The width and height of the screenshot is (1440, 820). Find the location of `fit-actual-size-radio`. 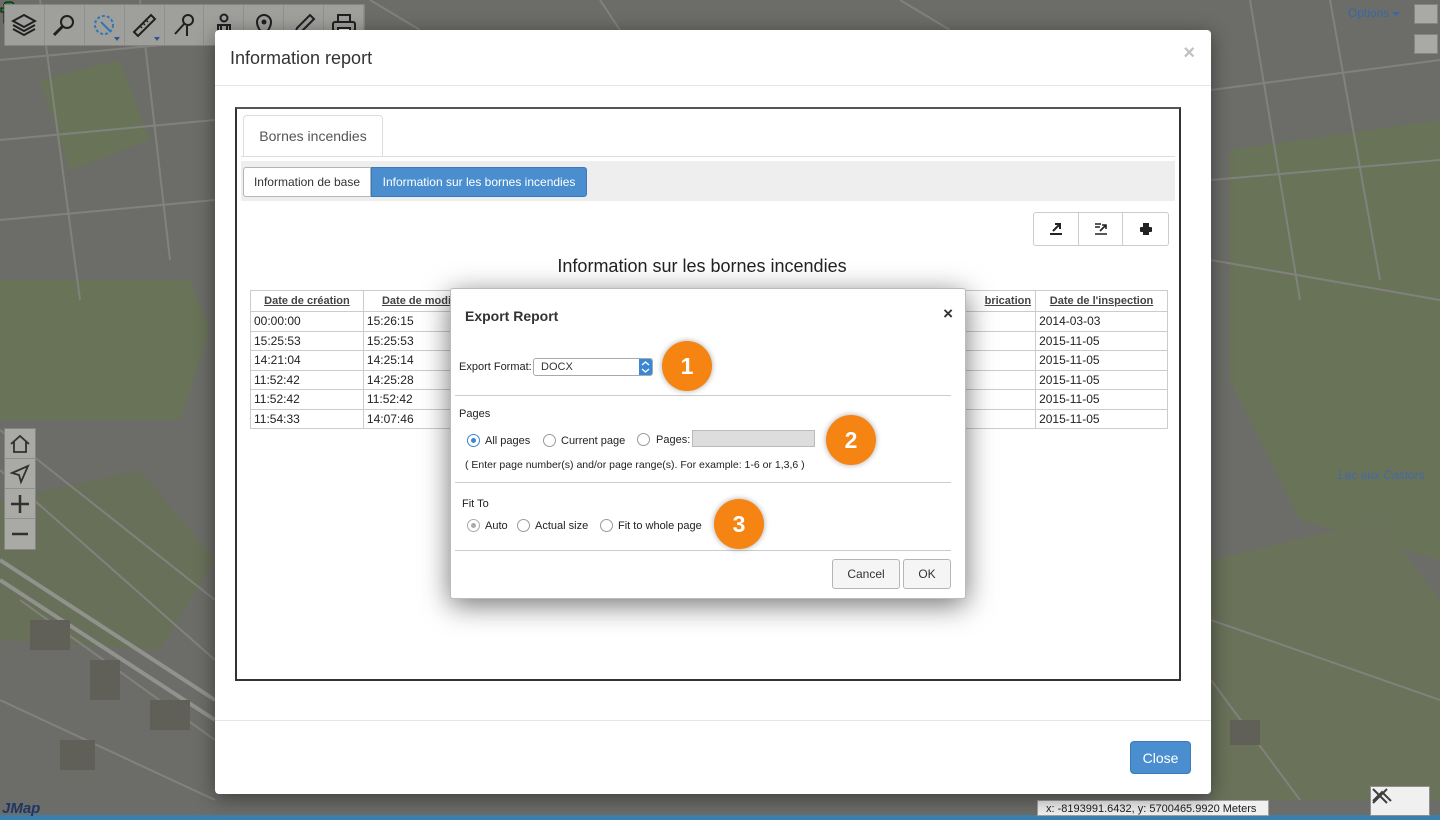

fit-actual-size-radio is located at coordinates (523, 525).